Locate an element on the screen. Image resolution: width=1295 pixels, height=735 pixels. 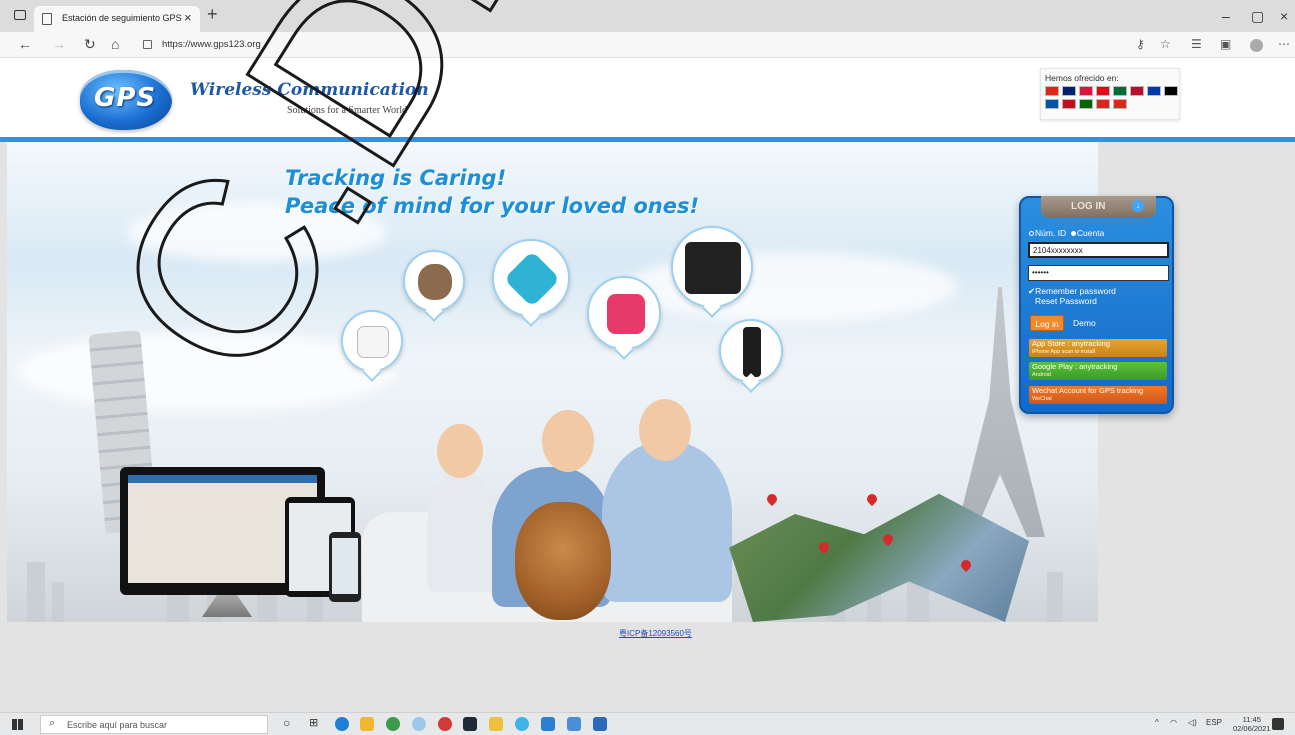
mail-app-icon is located at coordinates (496, 724).